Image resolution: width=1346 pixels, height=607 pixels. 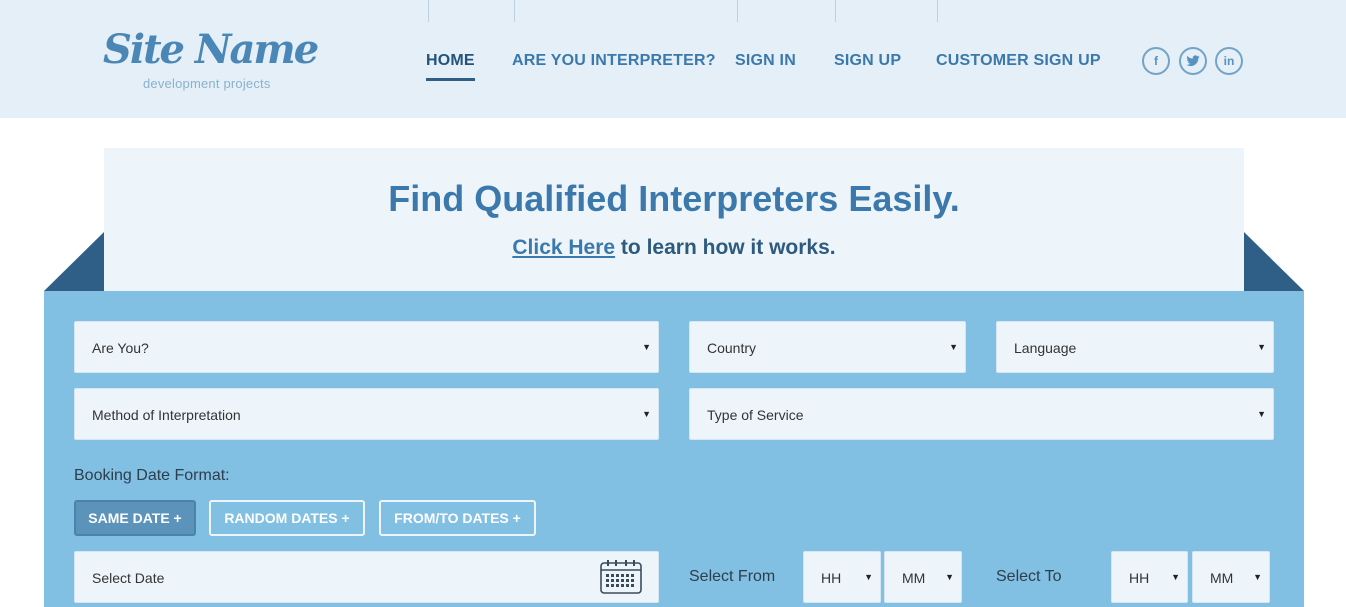 I want to click on twitter-icon: t, so click(x=1193, y=61).